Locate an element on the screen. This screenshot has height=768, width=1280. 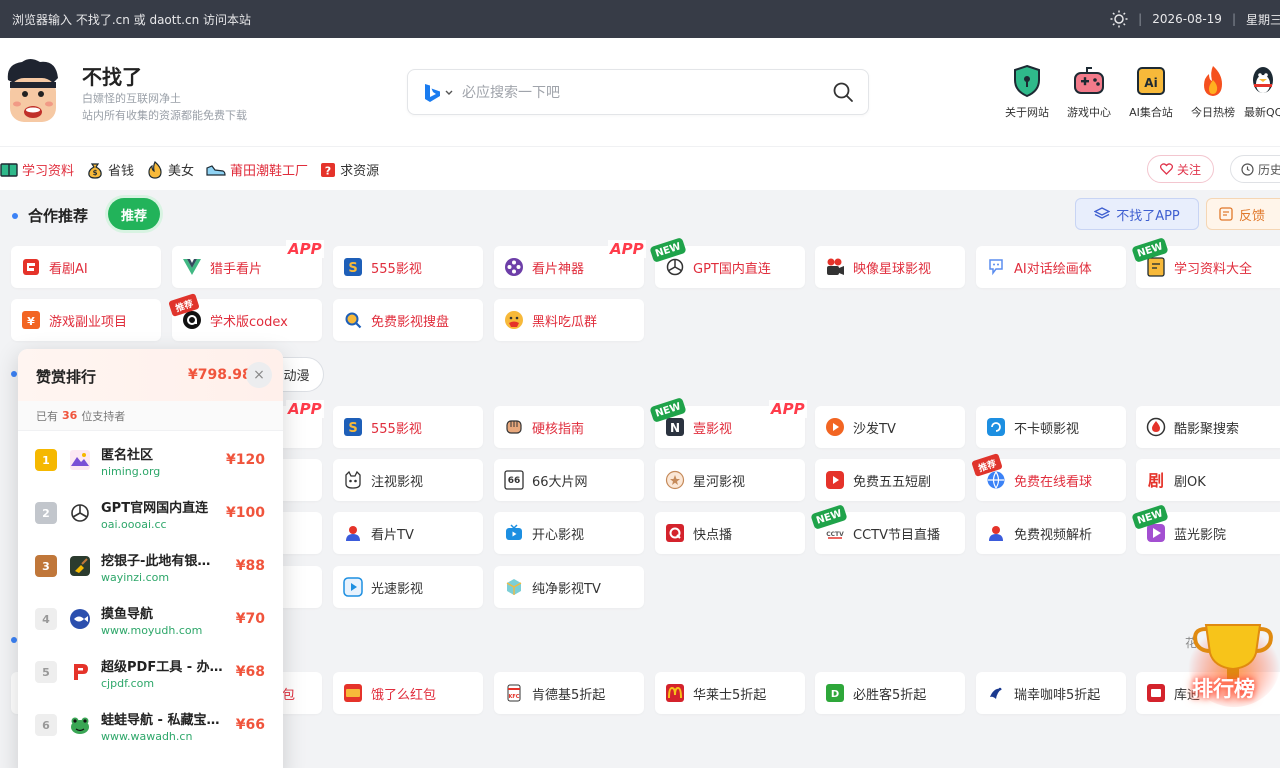
theme-toggle-icon is located at coordinates (1119, 19).